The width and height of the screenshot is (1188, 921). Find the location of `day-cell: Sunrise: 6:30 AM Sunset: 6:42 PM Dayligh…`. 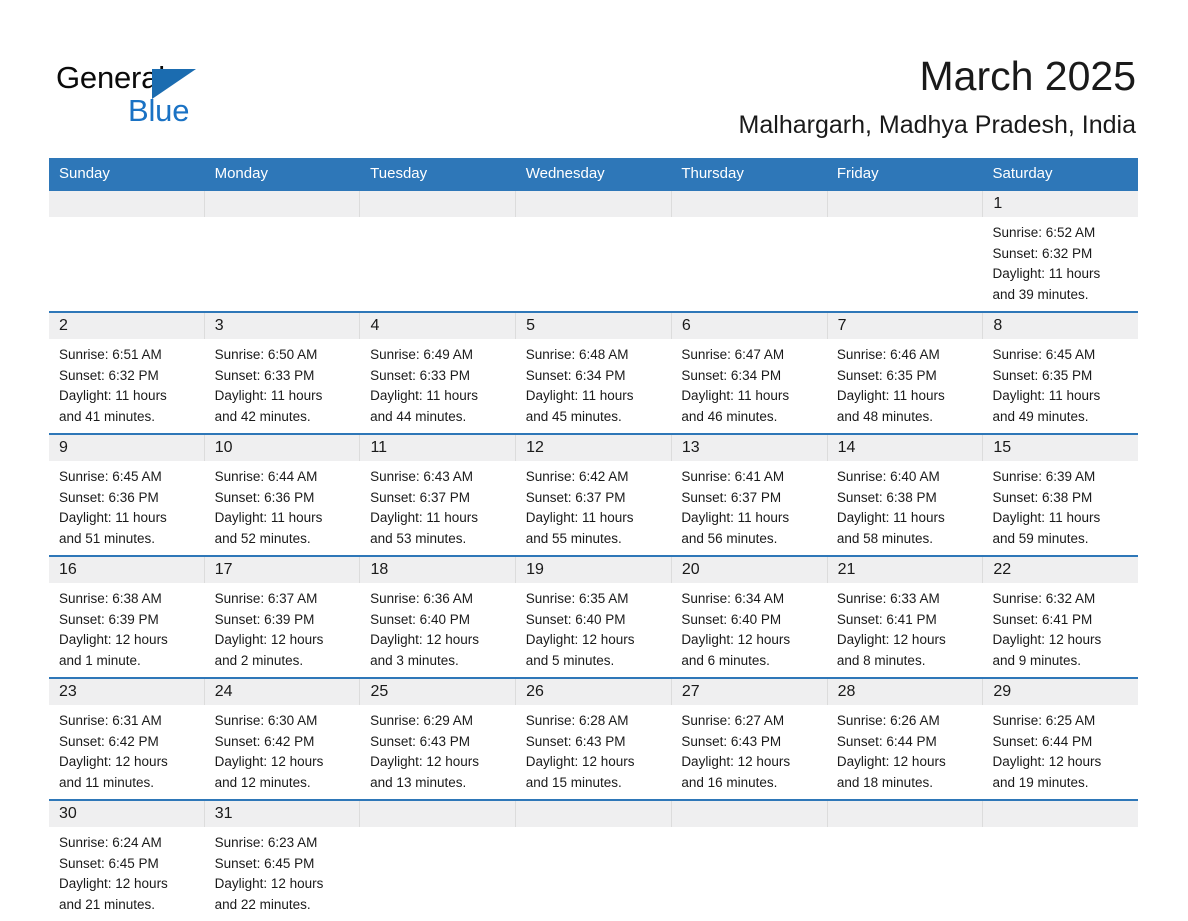

day-cell: Sunrise: 6:30 AM Sunset: 6:42 PM Dayligh… is located at coordinates (283, 752).